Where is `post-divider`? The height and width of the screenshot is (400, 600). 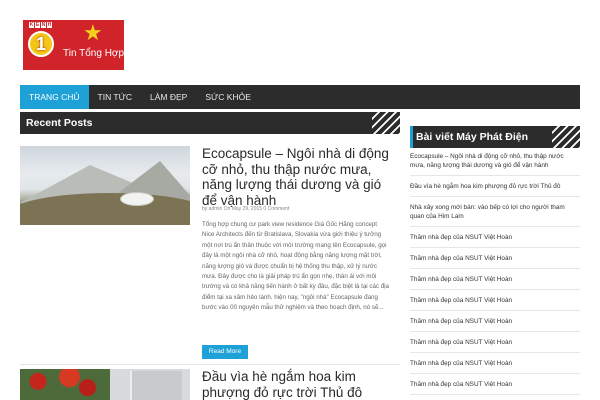
post-divider is located at coordinates (210, 364).